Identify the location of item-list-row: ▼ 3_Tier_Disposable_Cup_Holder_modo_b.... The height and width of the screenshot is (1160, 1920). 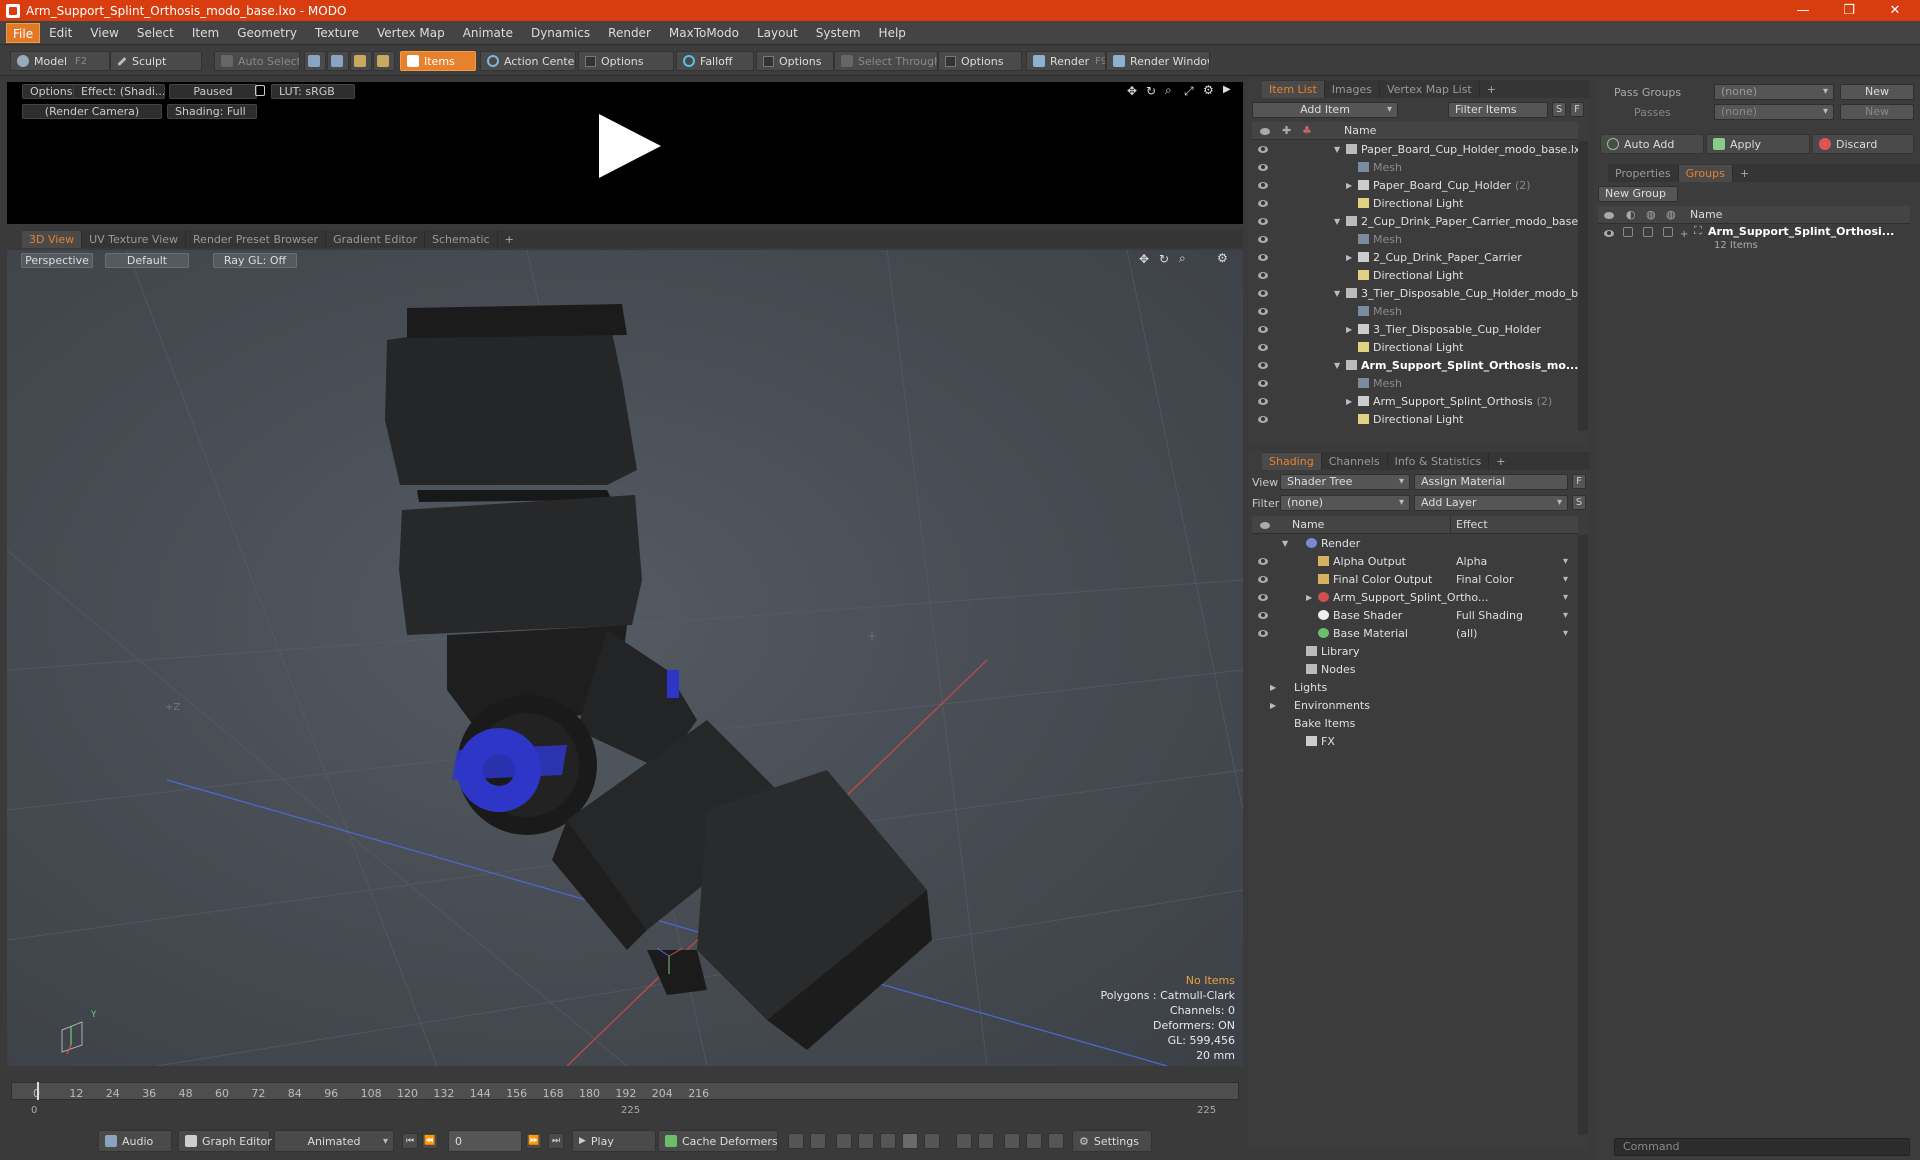
(1415, 294).